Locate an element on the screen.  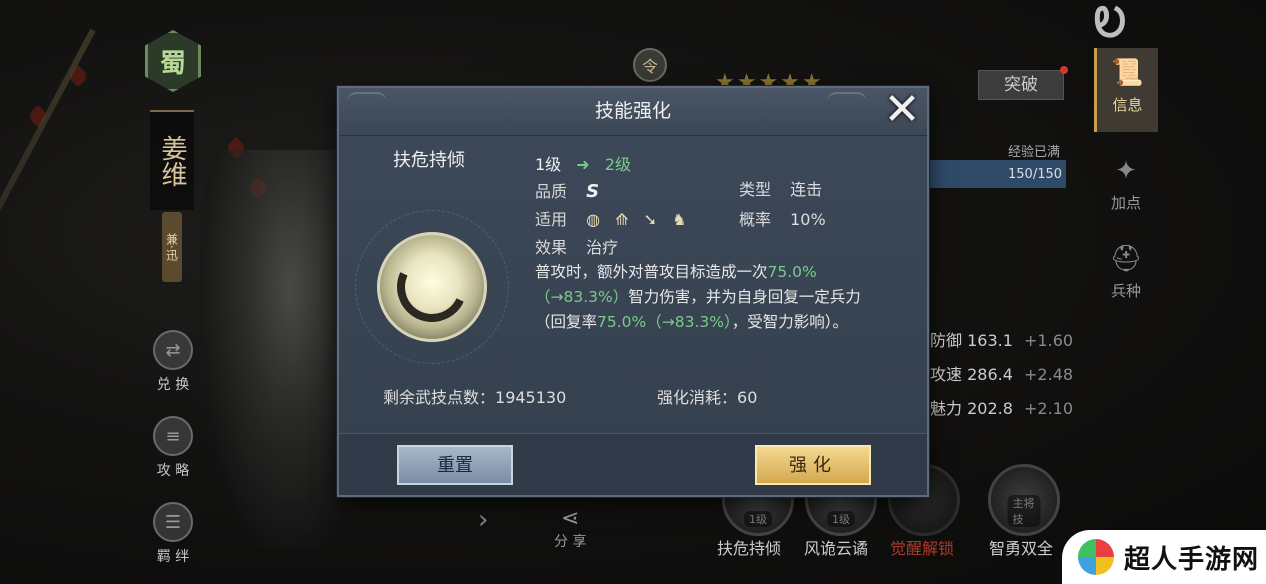
bond-label: 羁 绊 is located at coordinates (173, 557).